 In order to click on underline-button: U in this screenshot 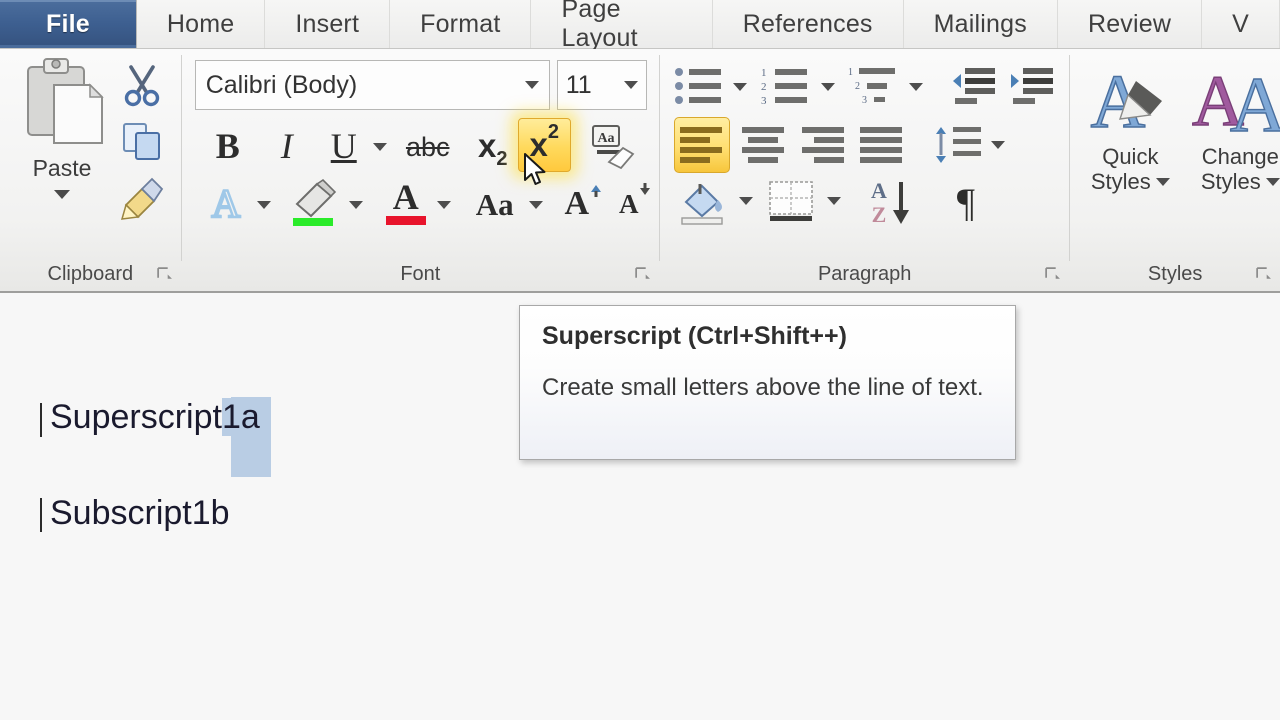, I will do `click(344, 146)`.